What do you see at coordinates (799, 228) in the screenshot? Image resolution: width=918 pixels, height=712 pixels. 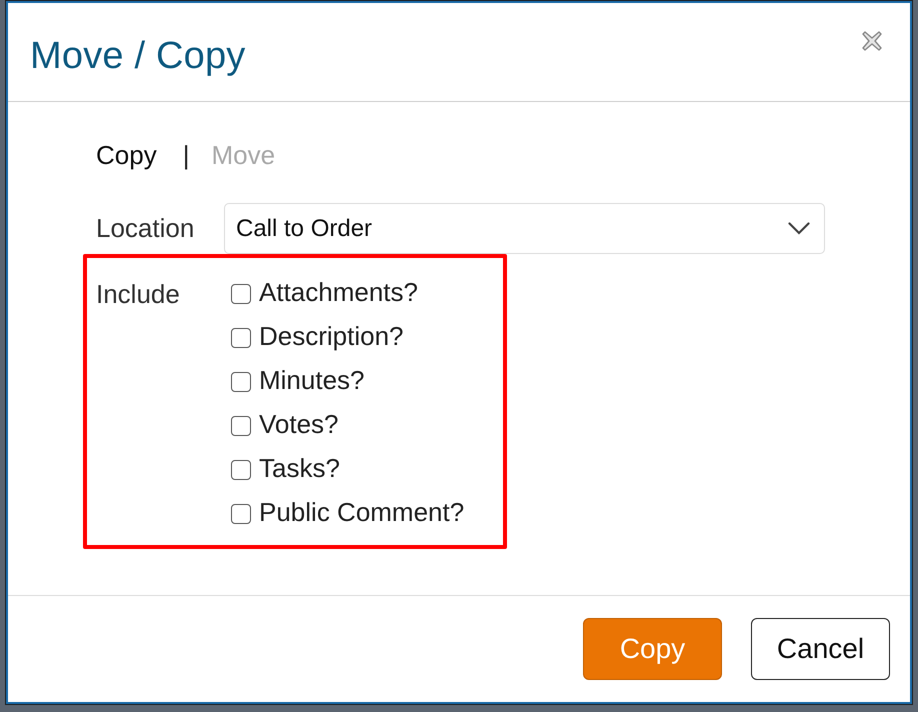 I see `chevron-down-icon` at bounding box center [799, 228].